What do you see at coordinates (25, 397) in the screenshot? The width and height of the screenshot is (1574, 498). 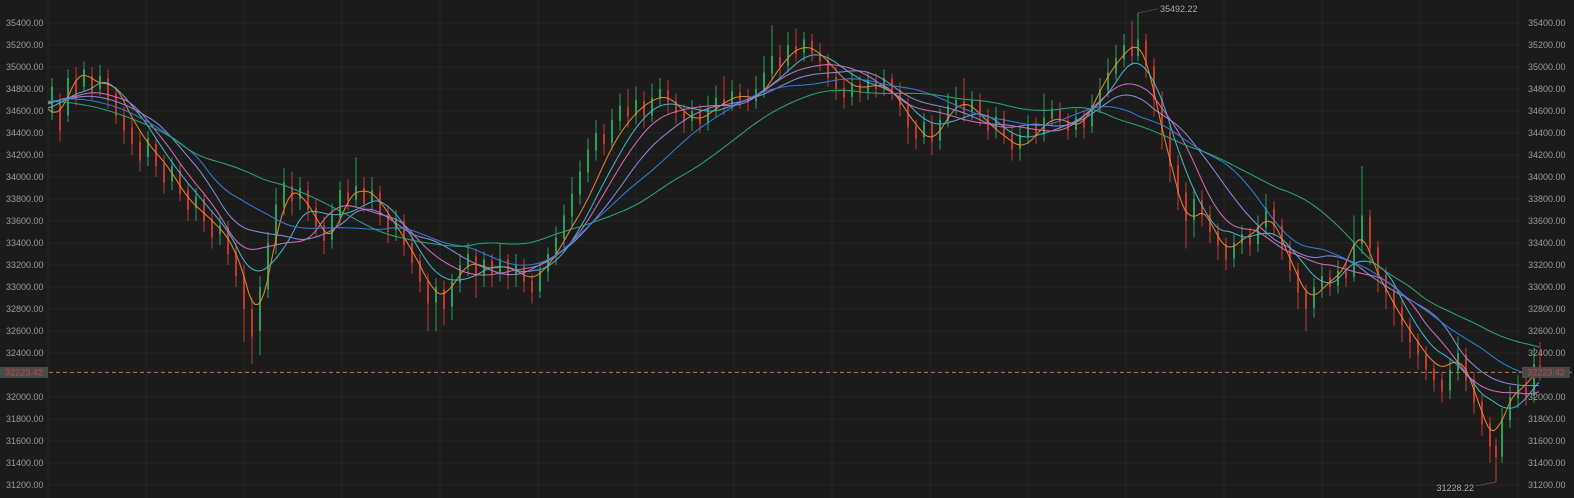 I see `y-tick-label-left: 32000.00` at bounding box center [25, 397].